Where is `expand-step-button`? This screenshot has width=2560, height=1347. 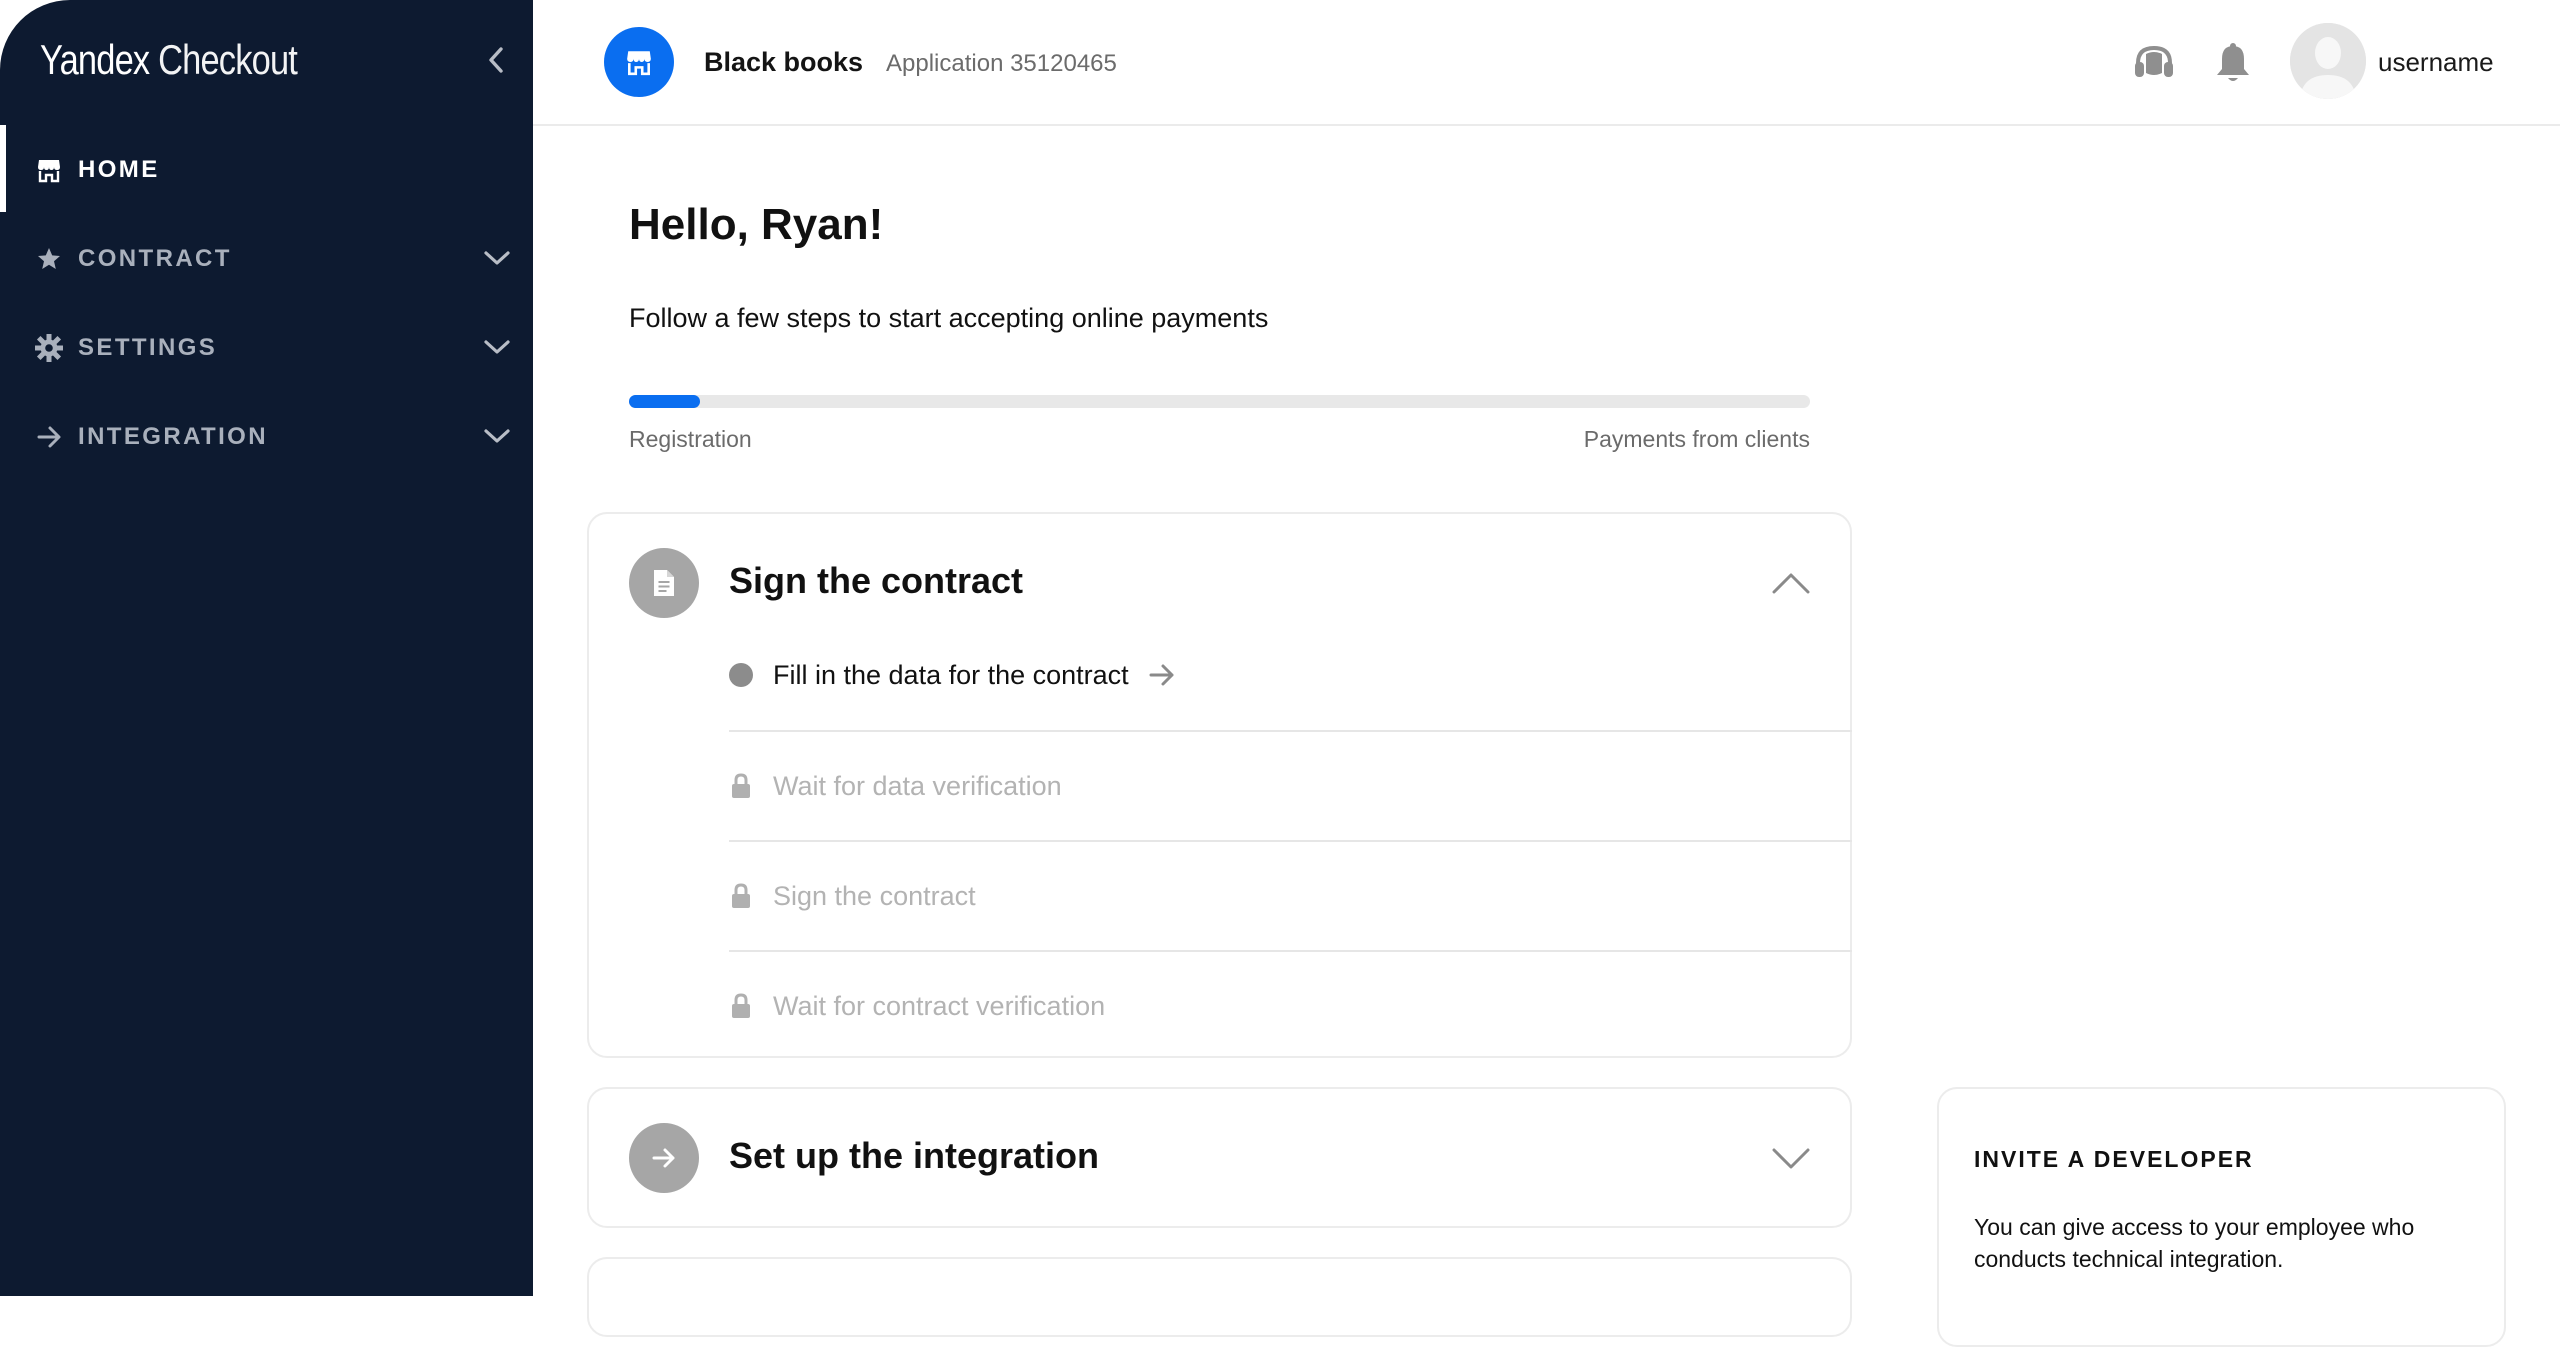 expand-step-button is located at coordinates (1791, 1159).